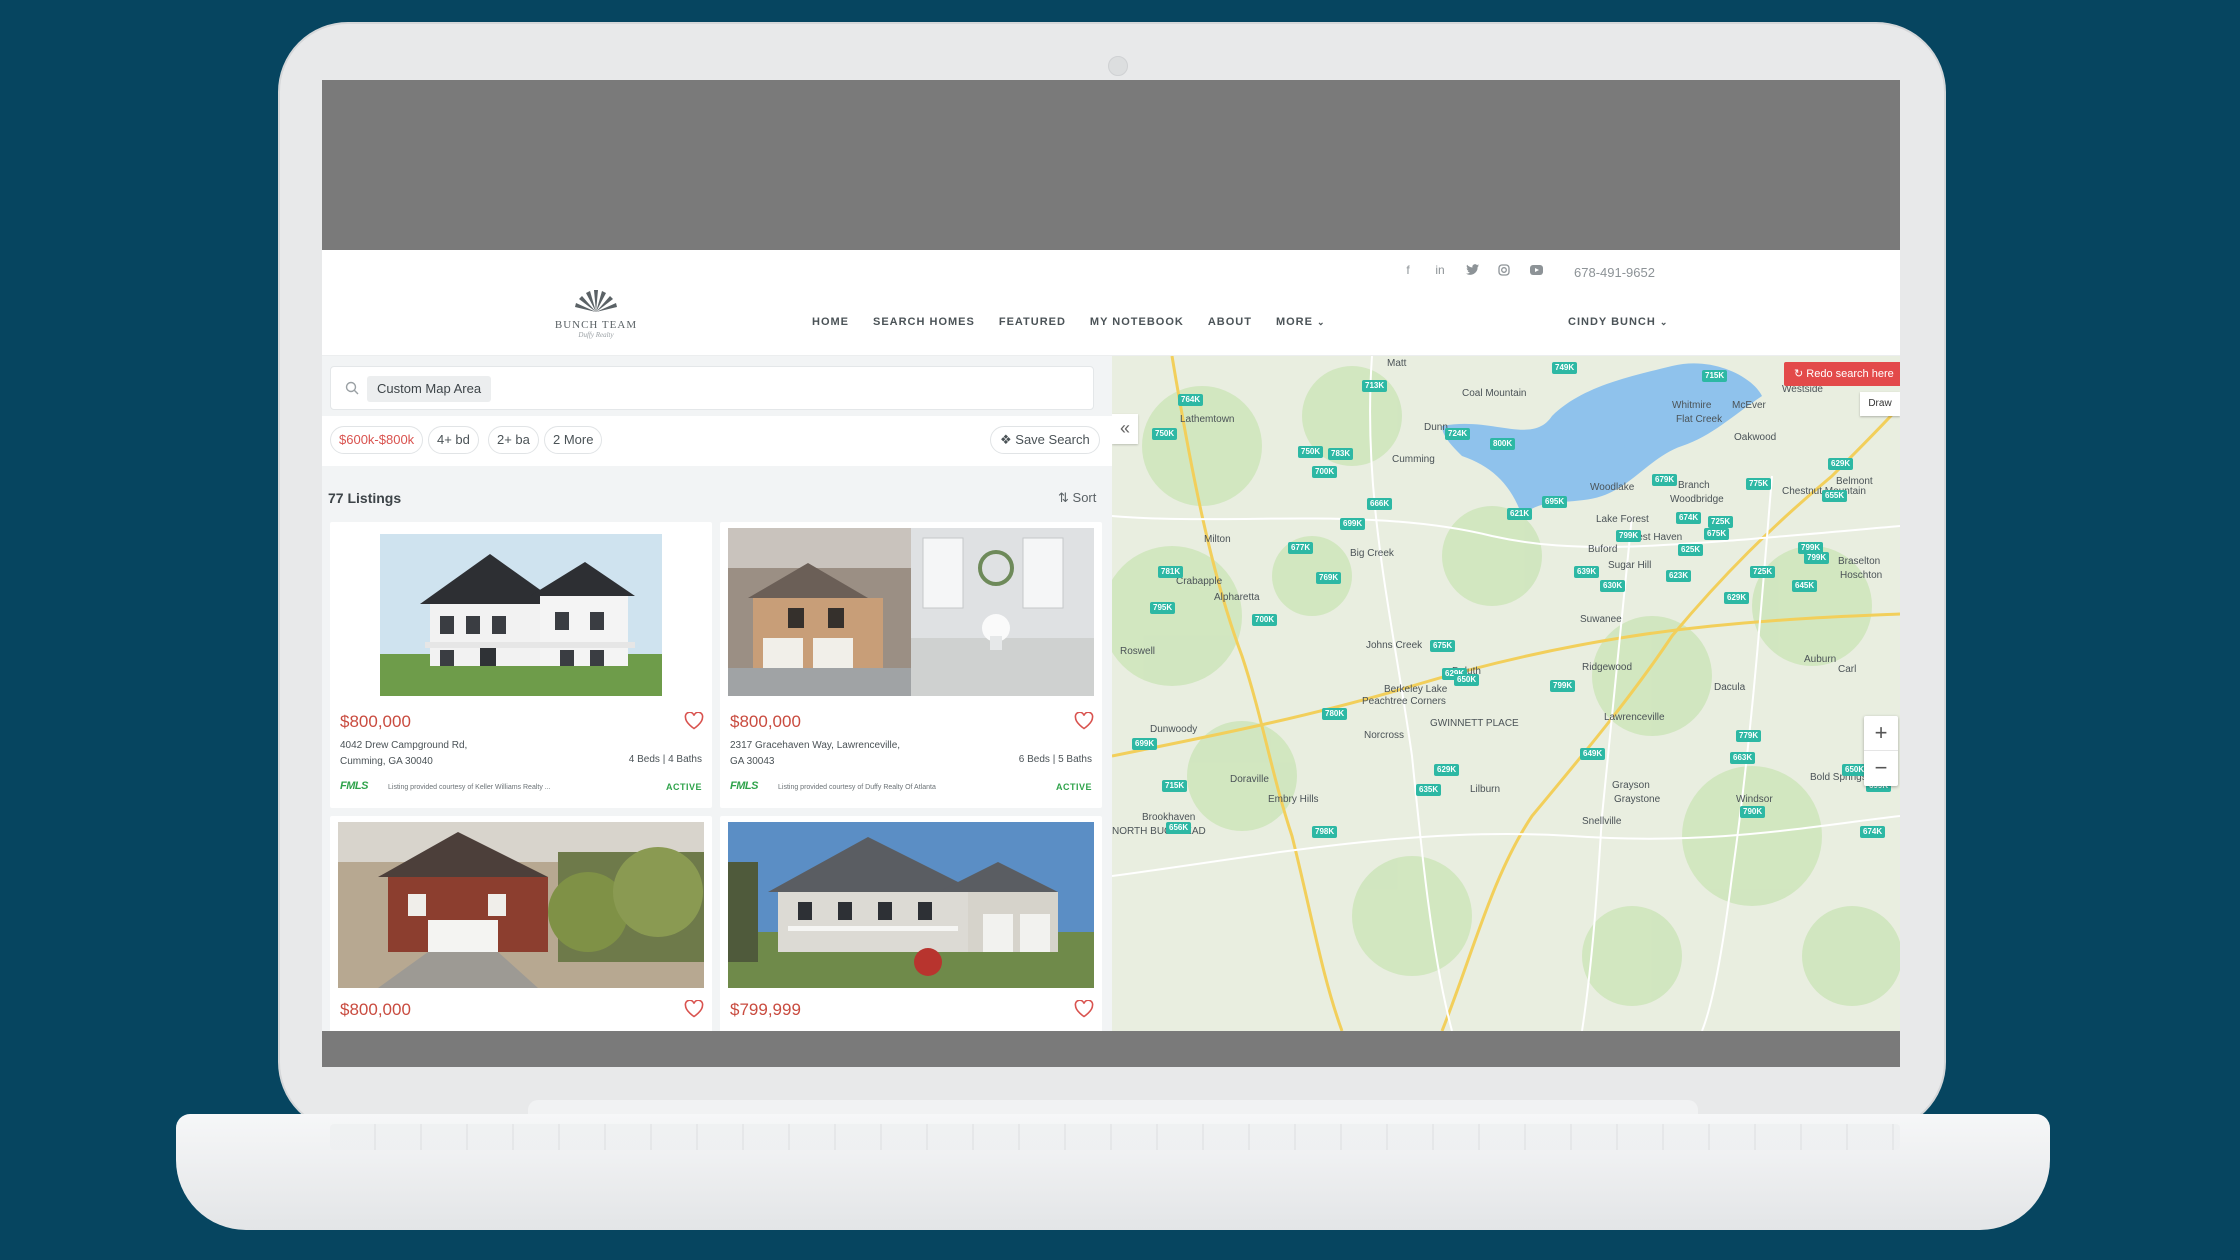 Image resolution: width=2240 pixels, height=1260 pixels. I want to click on map-price-pin: 649K, so click(1593, 754).